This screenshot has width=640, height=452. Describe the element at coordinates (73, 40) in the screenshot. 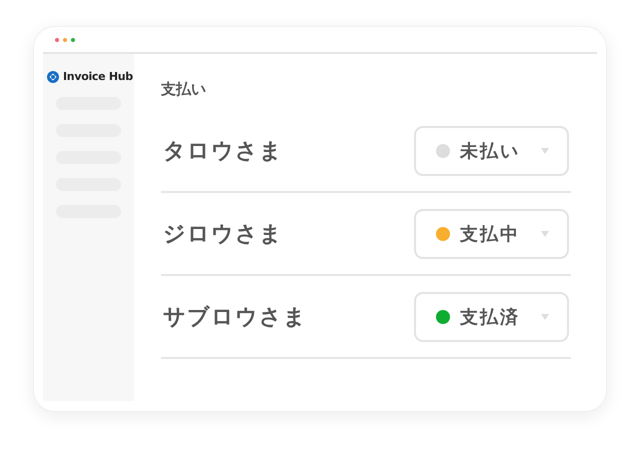

I see `maximize-dot-icon` at that location.